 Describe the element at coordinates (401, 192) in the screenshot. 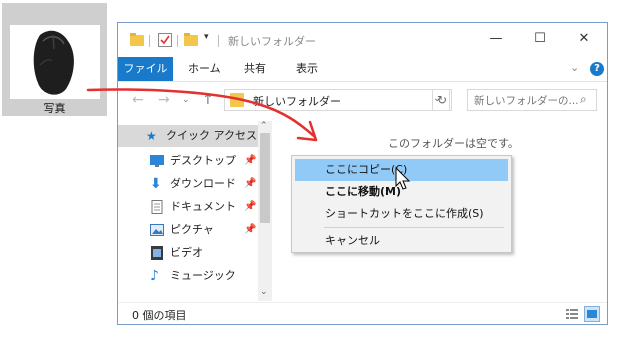

I see `menu-item-move-here: ここに移動(M)` at that location.